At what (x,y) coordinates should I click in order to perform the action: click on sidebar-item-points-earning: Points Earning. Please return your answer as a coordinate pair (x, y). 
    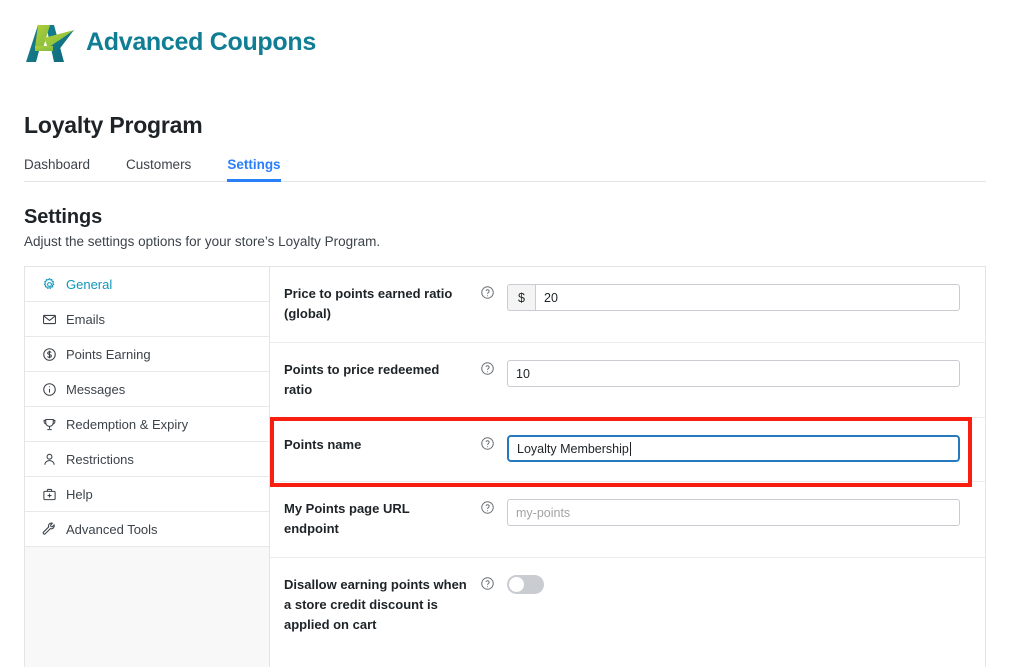
    Looking at the image, I should click on (147, 354).